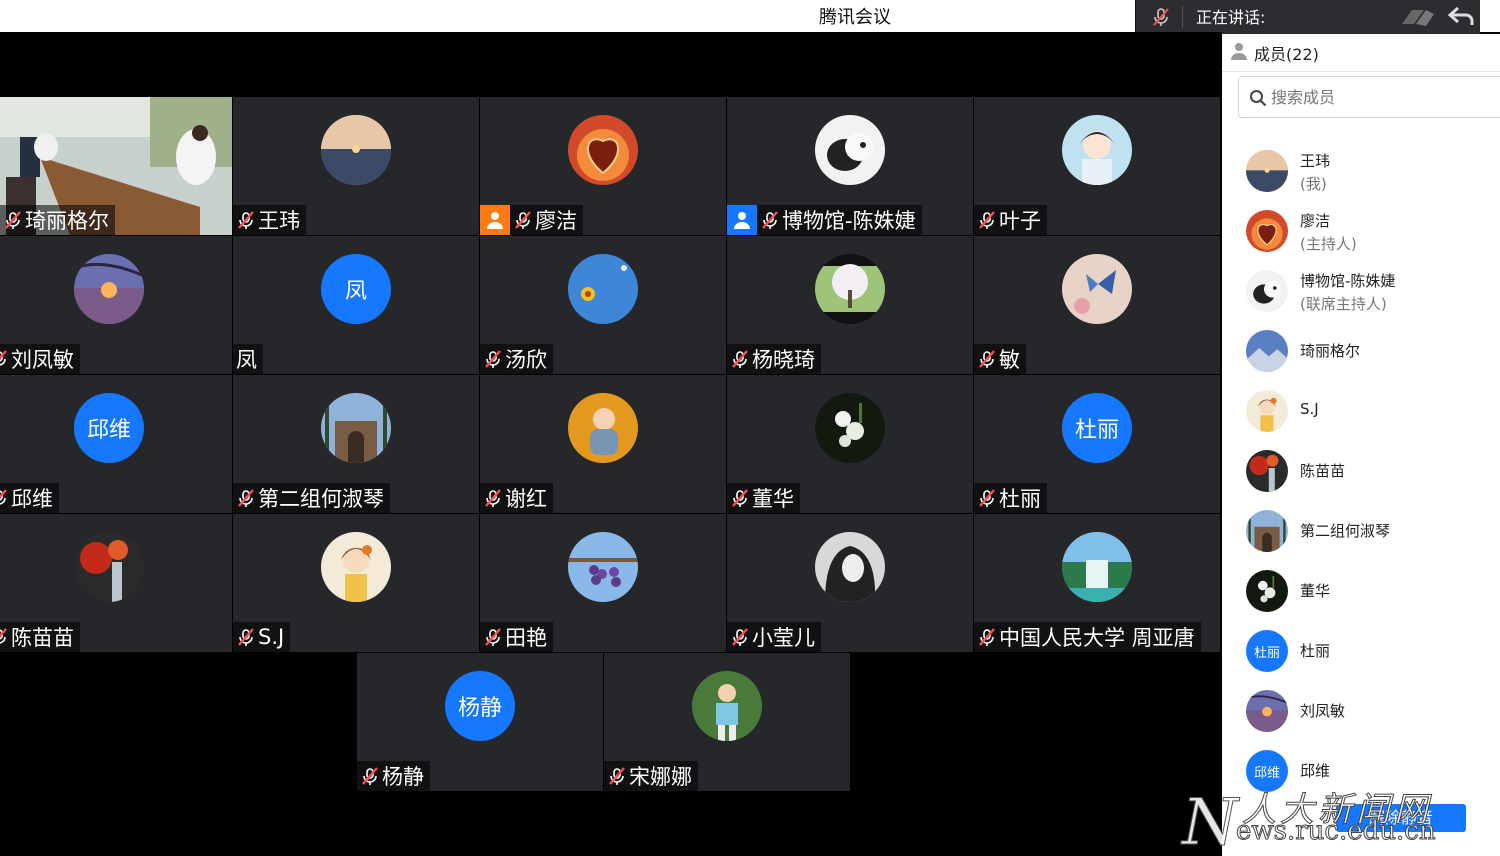 This screenshot has height=856, width=1500. Describe the element at coordinates (603, 166) in the screenshot. I see `participant-tile: 廖洁` at that location.